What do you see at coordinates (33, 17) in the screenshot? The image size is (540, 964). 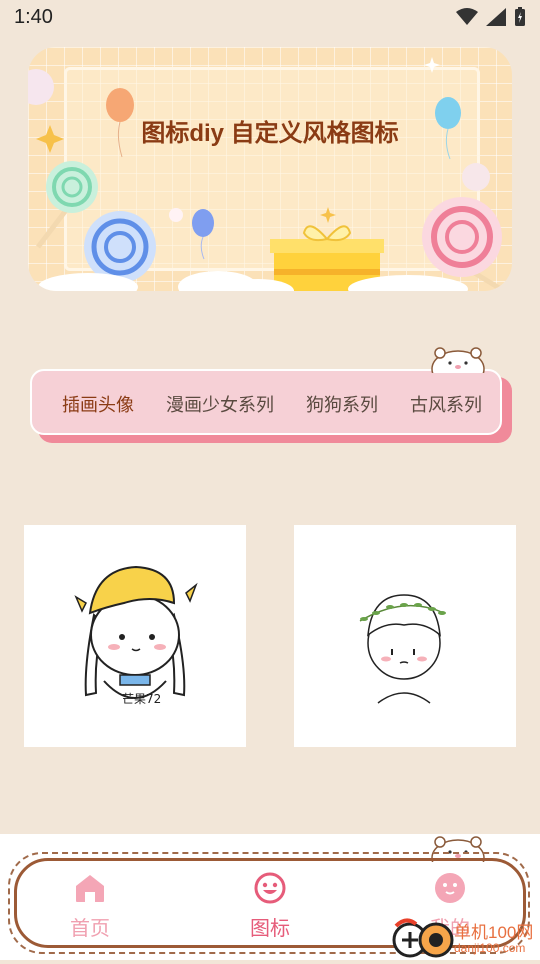 I see `status-time: 1:40` at bounding box center [33, 17].